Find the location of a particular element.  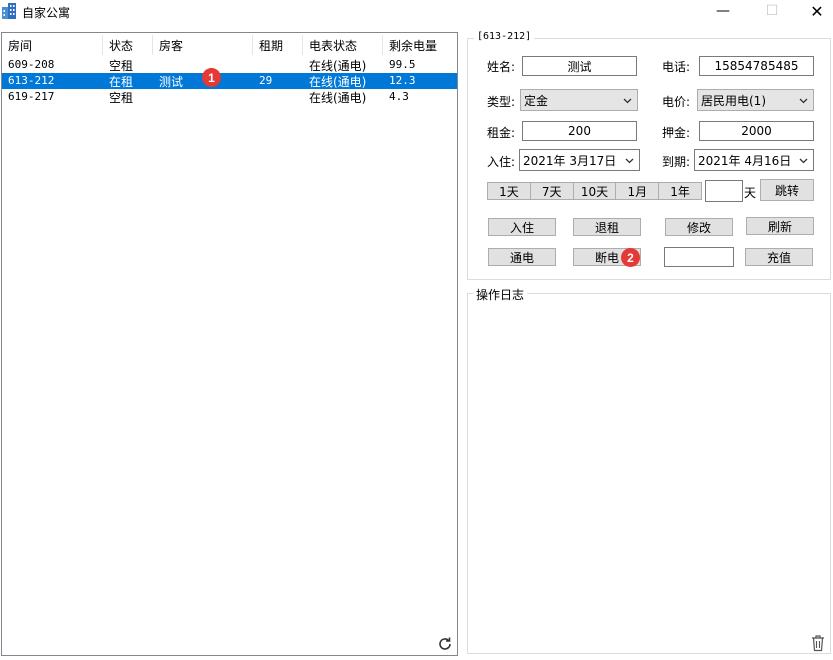

table-row-selected: 613-212 在租 测试 29 在线(通电) 12.3 is located at coordinates (229, 81).